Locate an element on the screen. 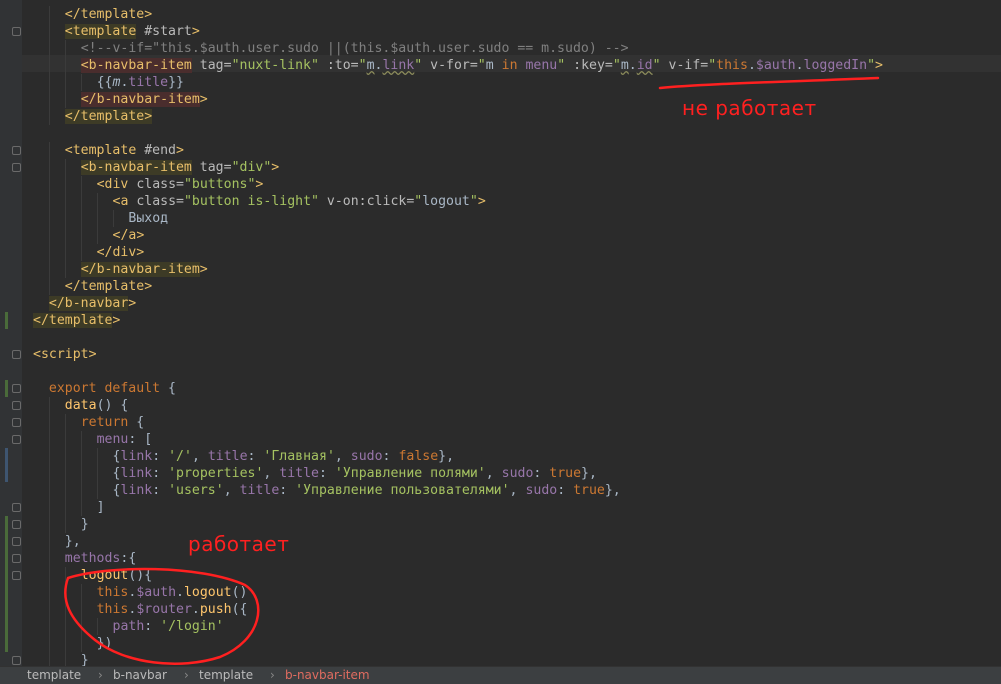  code-token: class= is located at coordinates (160, 201).